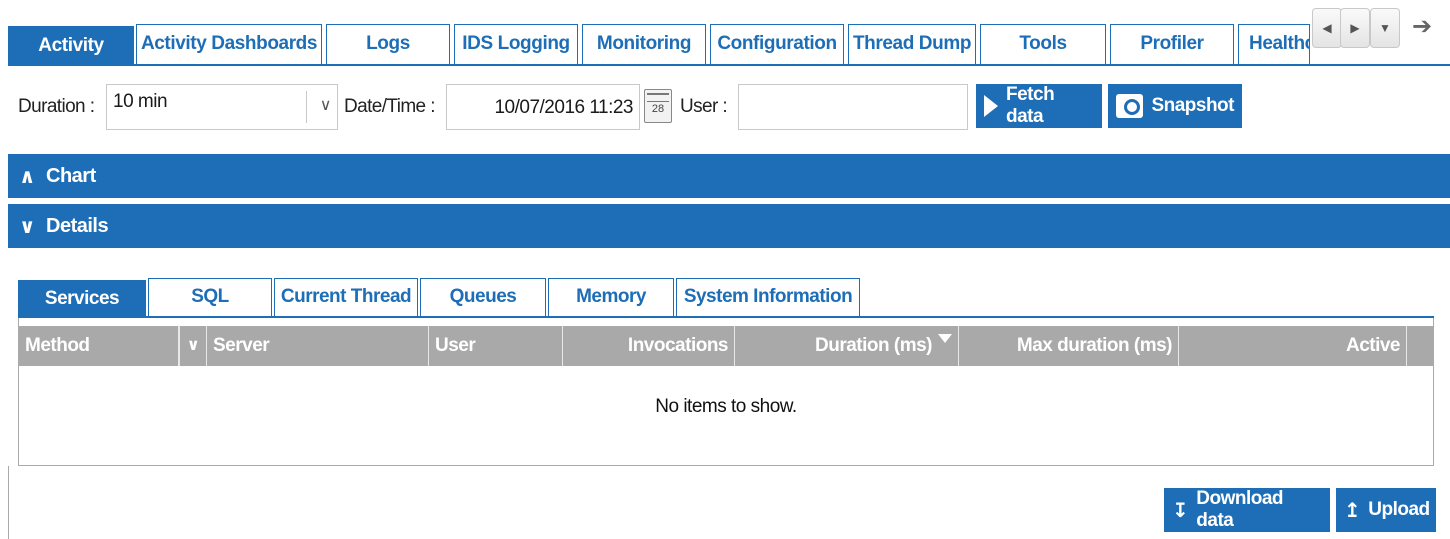 Image resolution: width=1450 pixels, height=539 pixels. I want to click on panel-border, so click(8, 502).